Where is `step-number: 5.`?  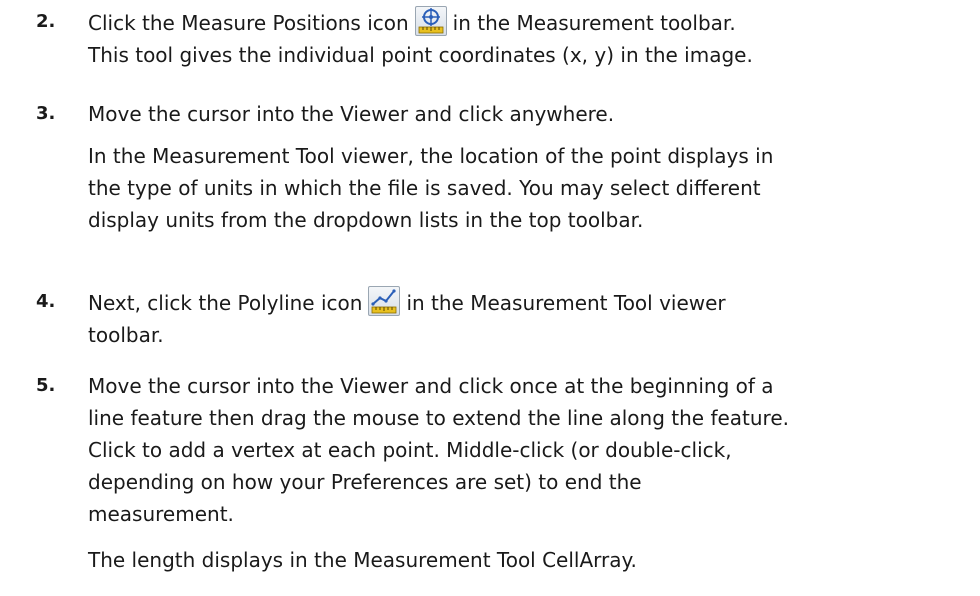 step-number: 5. is located at coordinates (46, 385).